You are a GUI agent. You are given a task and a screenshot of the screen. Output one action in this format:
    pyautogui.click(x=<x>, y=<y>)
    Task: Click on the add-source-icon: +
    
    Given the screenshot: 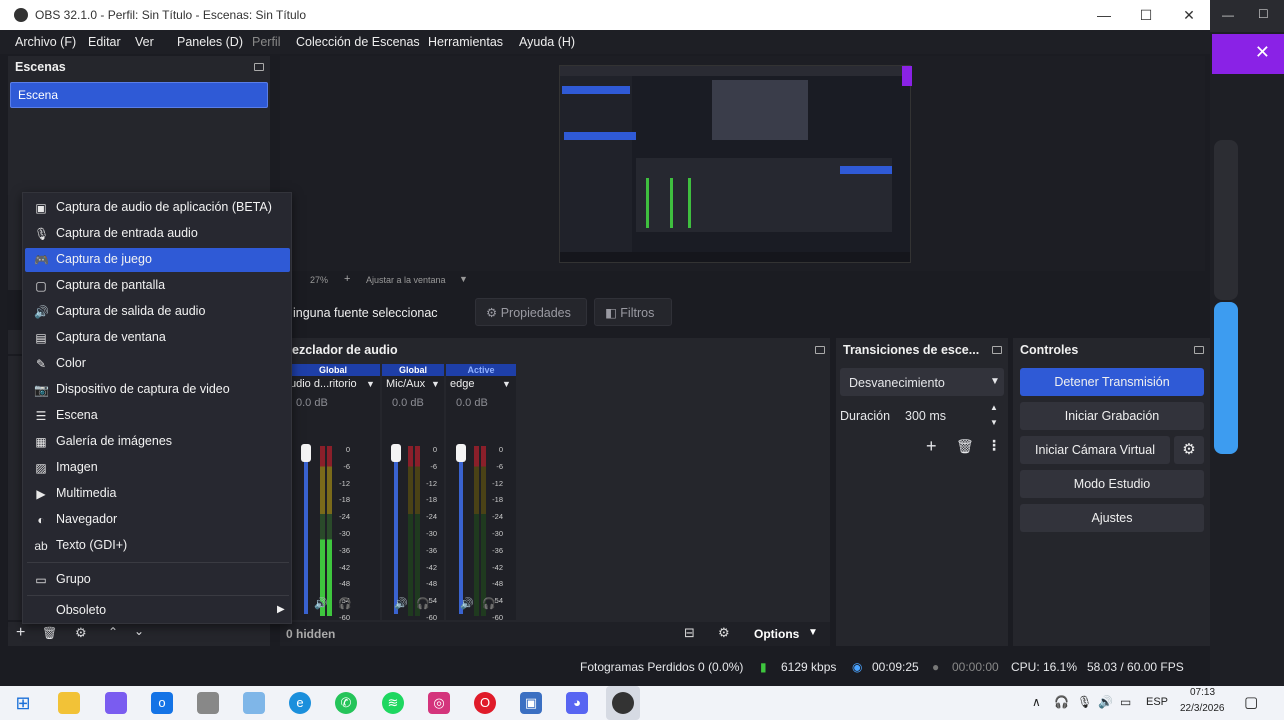 What is the action you would take?
    pyautogui.click(x=20, y=633)
    